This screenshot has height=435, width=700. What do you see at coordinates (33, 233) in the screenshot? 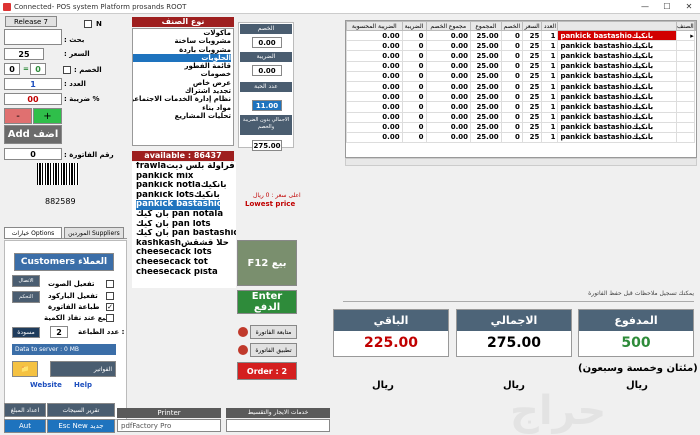
I see `tab-options: خيارات Options` at bounding box center [33, 233].